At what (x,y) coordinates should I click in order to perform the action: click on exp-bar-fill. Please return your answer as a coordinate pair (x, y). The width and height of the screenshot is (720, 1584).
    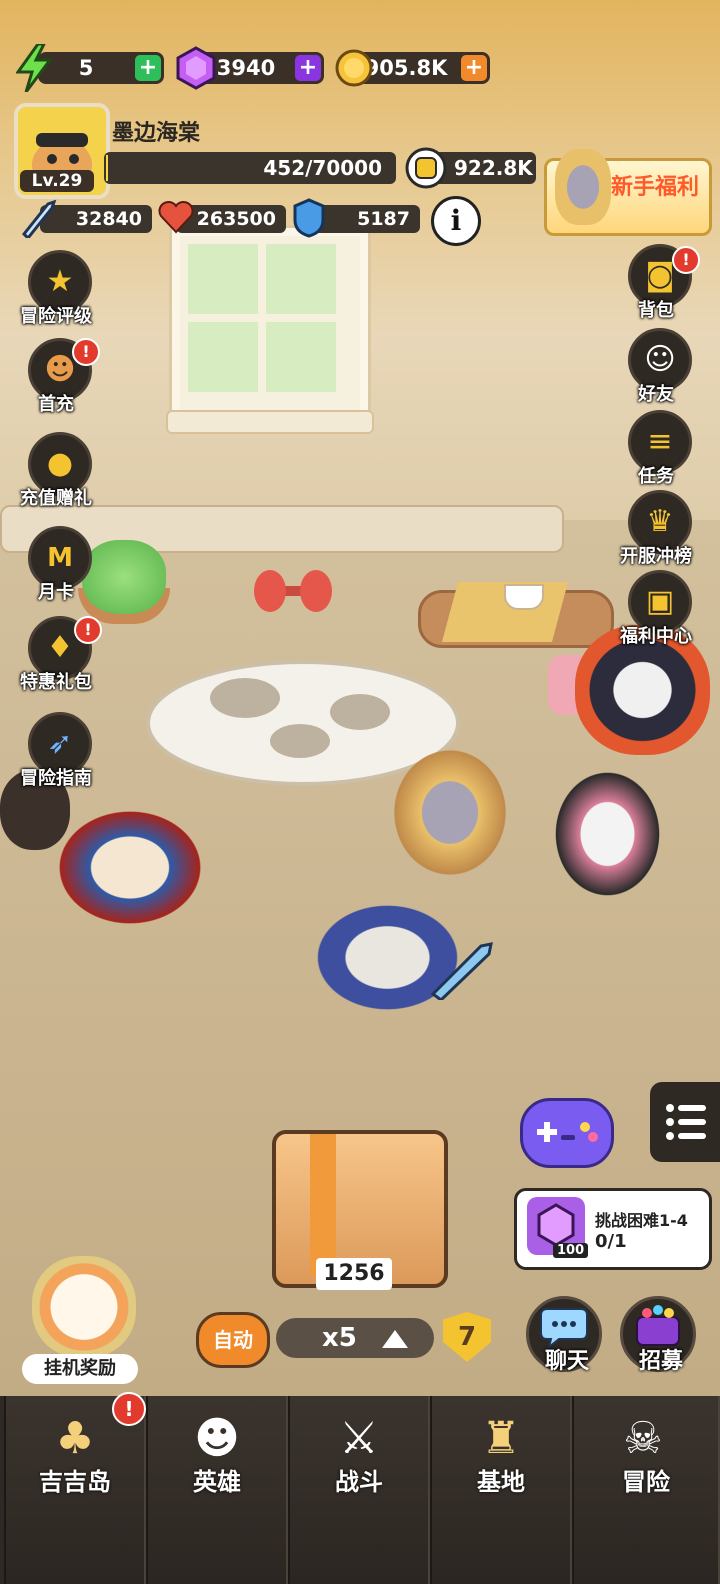
    Looking at the image, I should click on (107, 168).